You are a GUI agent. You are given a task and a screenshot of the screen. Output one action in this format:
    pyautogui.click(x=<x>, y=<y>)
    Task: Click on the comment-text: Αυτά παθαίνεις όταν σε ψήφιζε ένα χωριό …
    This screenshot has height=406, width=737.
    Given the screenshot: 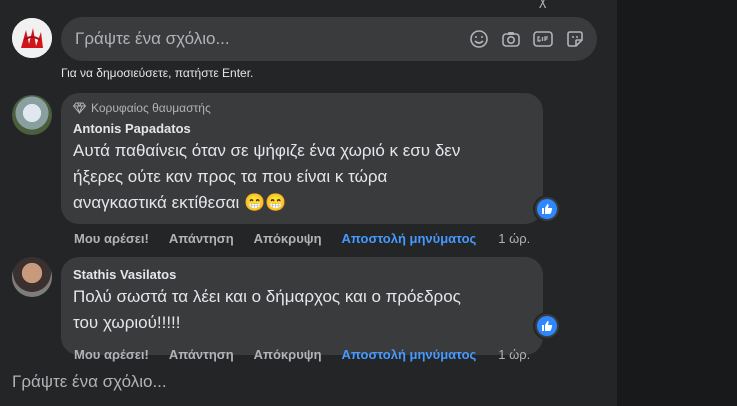 What is the action you would take?
    pyautogui.click(x=267, y=176)
    